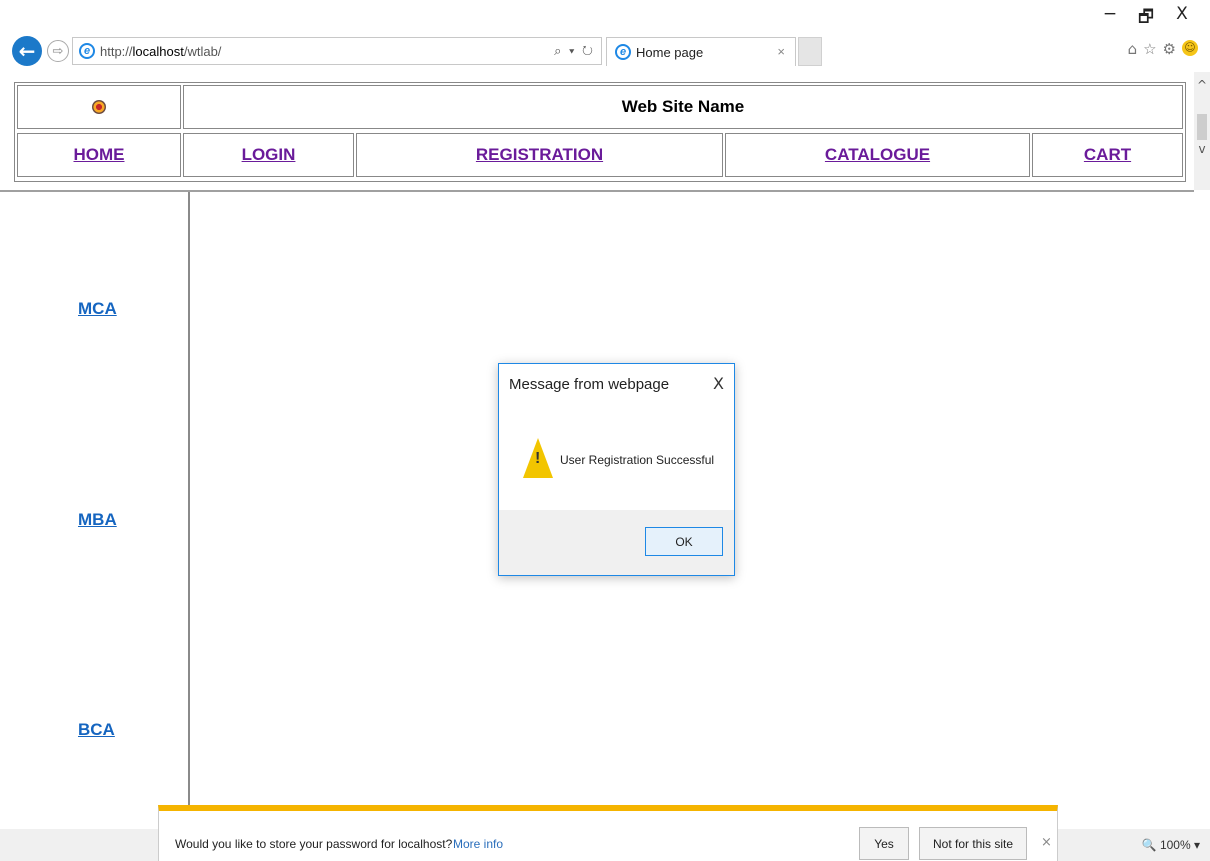 The image size is (1210, 861). What do you see at coordinates (202, 51) in the screenshot?
I see `address-url-path: /wtlab/` at bounding box center [202, 51].